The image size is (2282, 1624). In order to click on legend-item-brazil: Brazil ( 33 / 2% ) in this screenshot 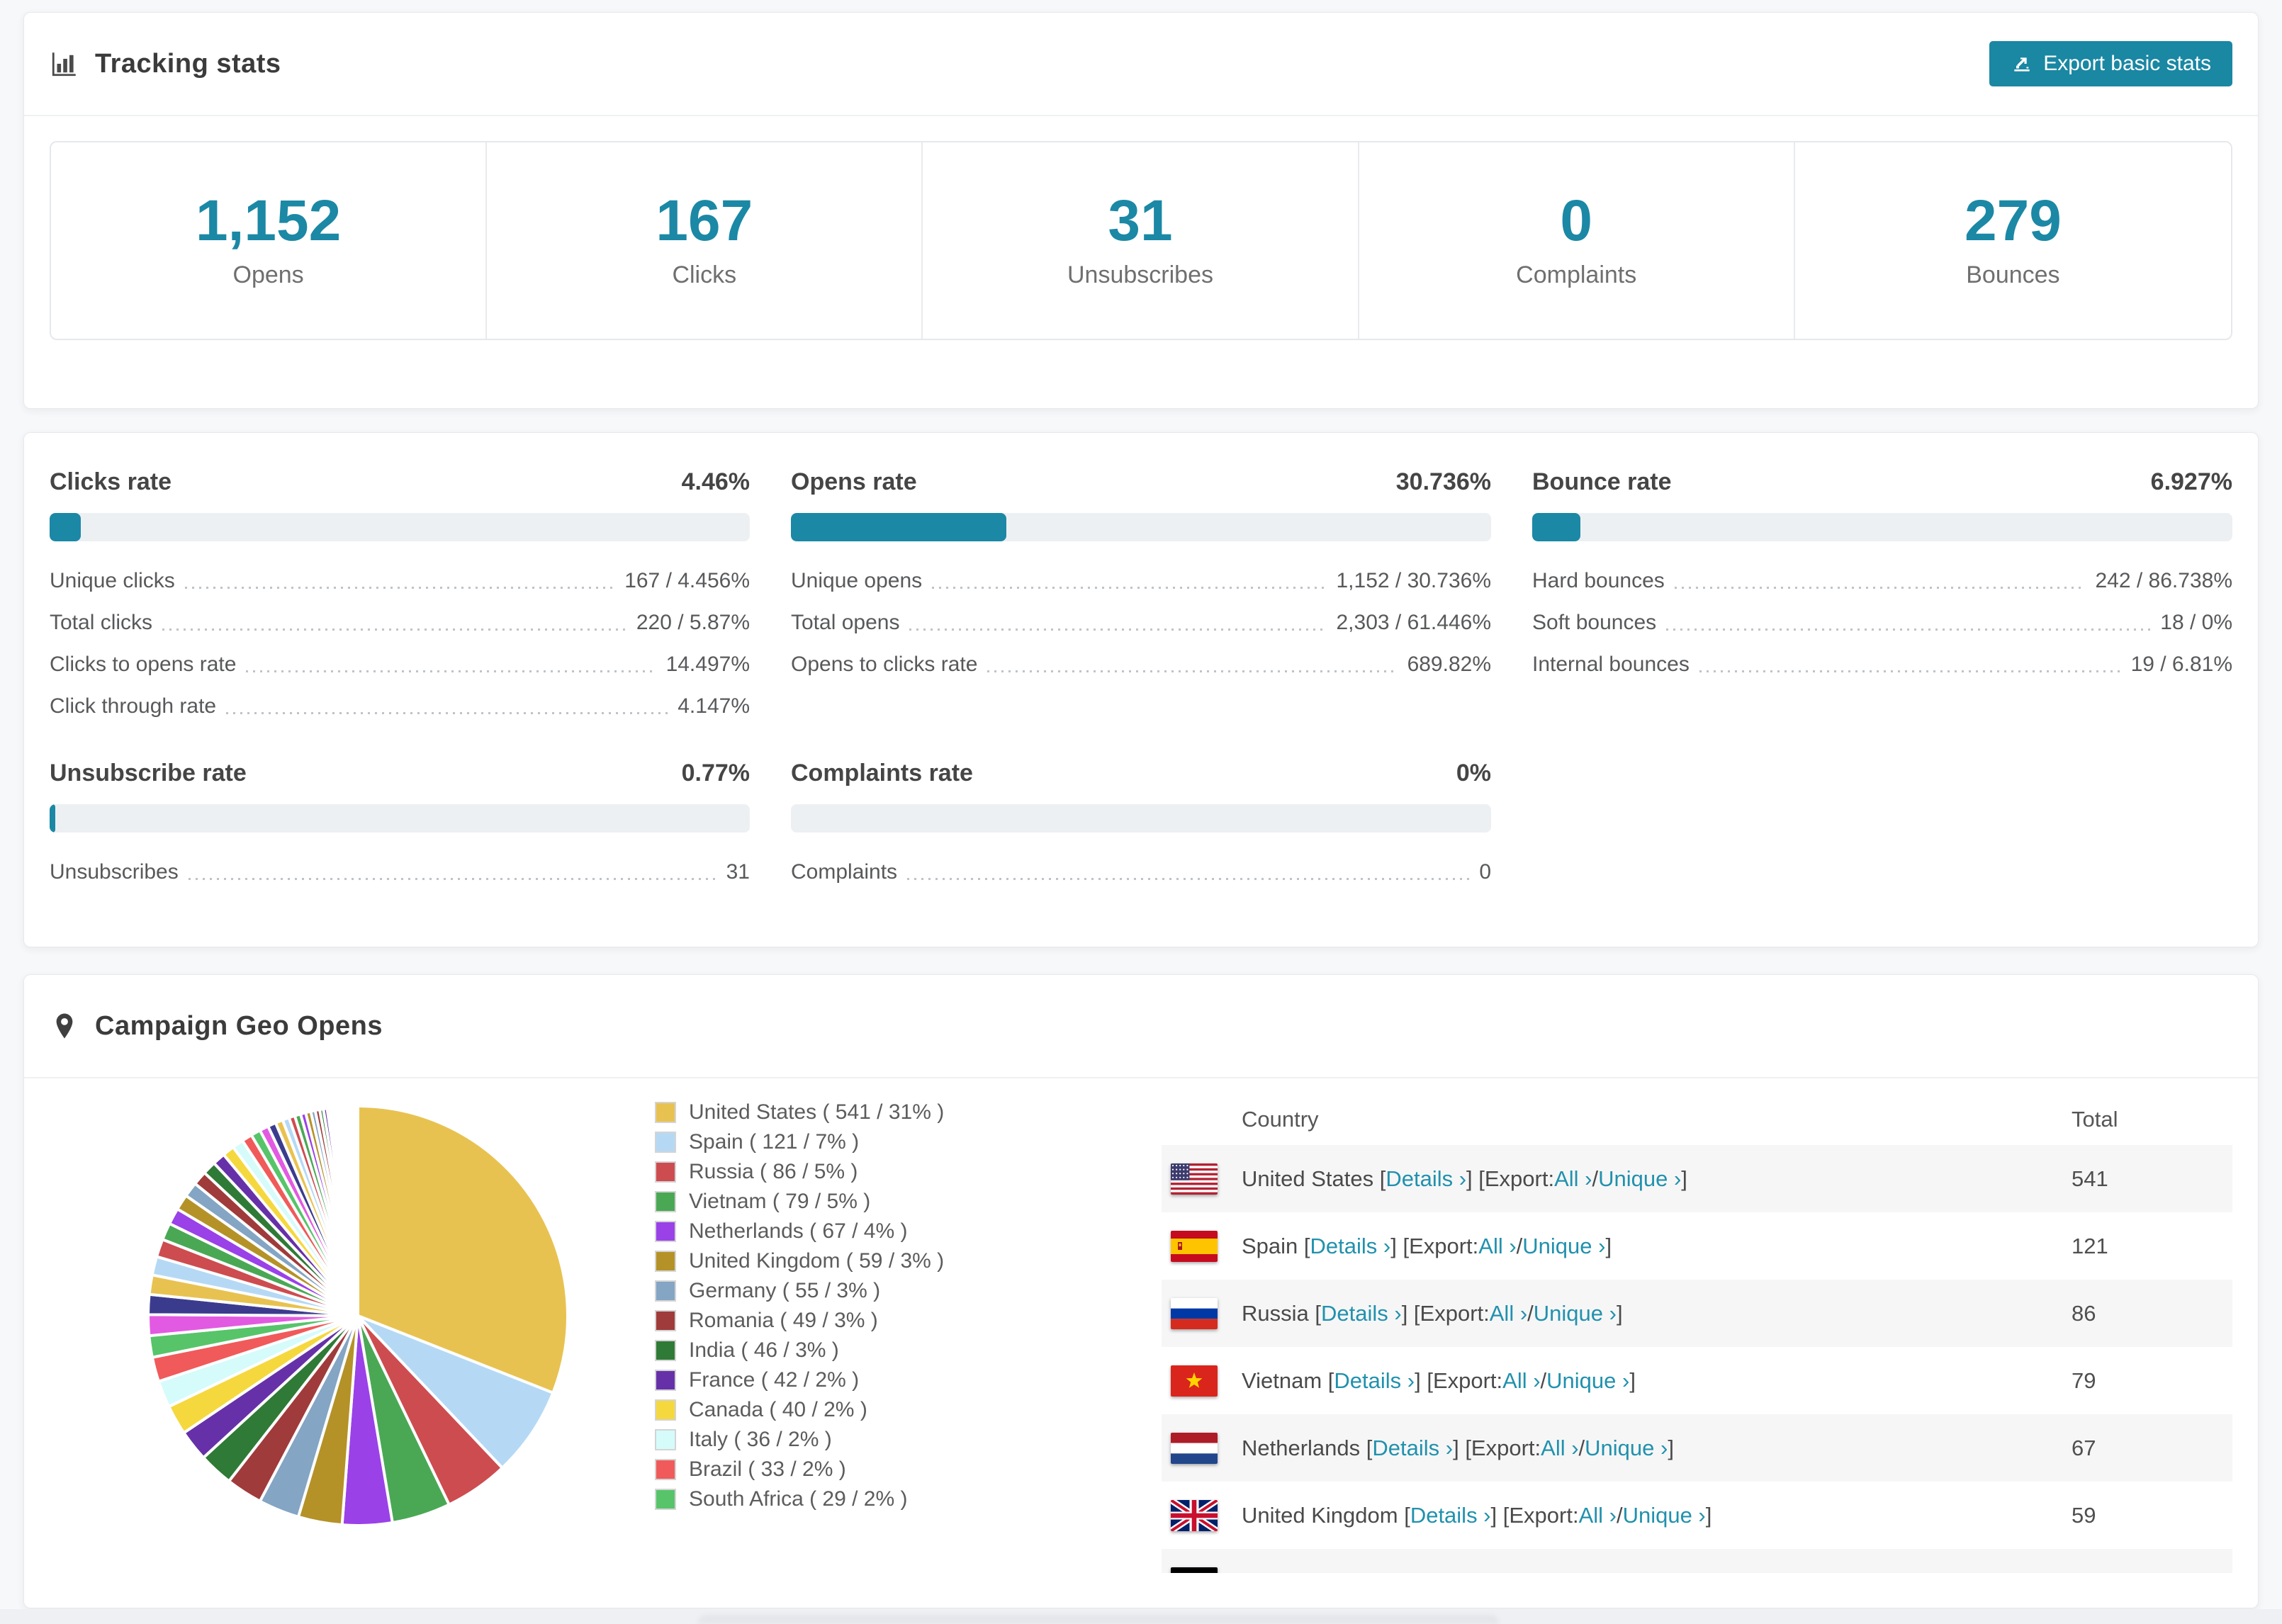, I will do `click(868, 1469)`.